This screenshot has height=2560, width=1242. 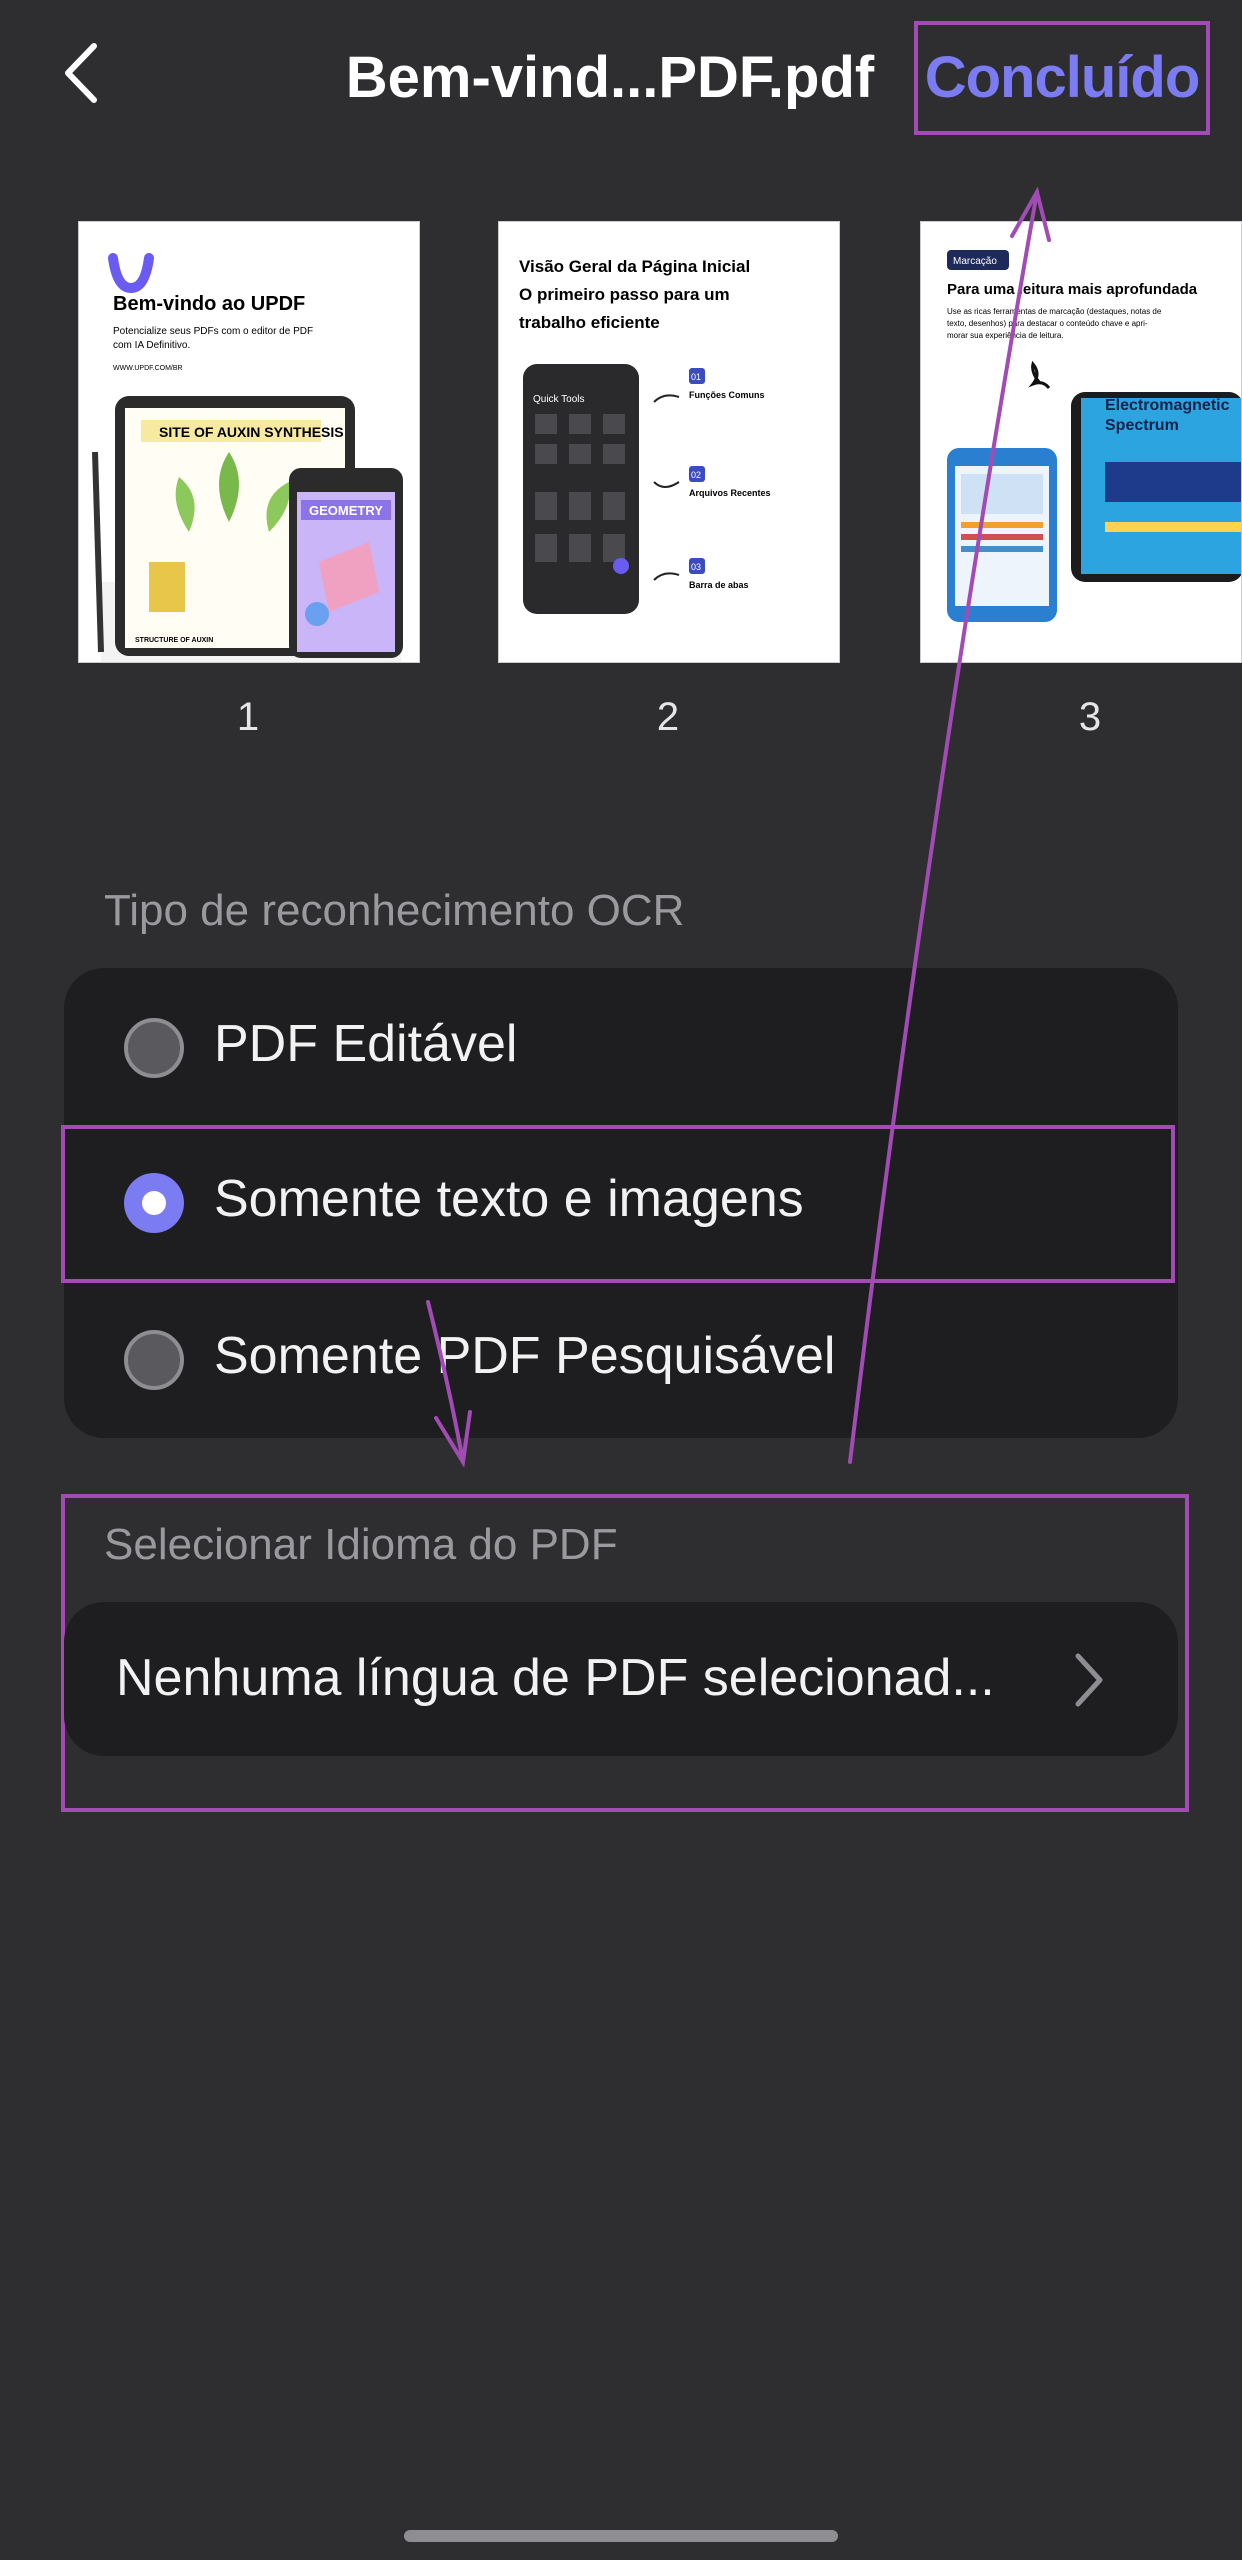 What do you see at coordinates (696, 475) in the screenshot?
I see `svg-text: 02` at bounding box center [696, 475].